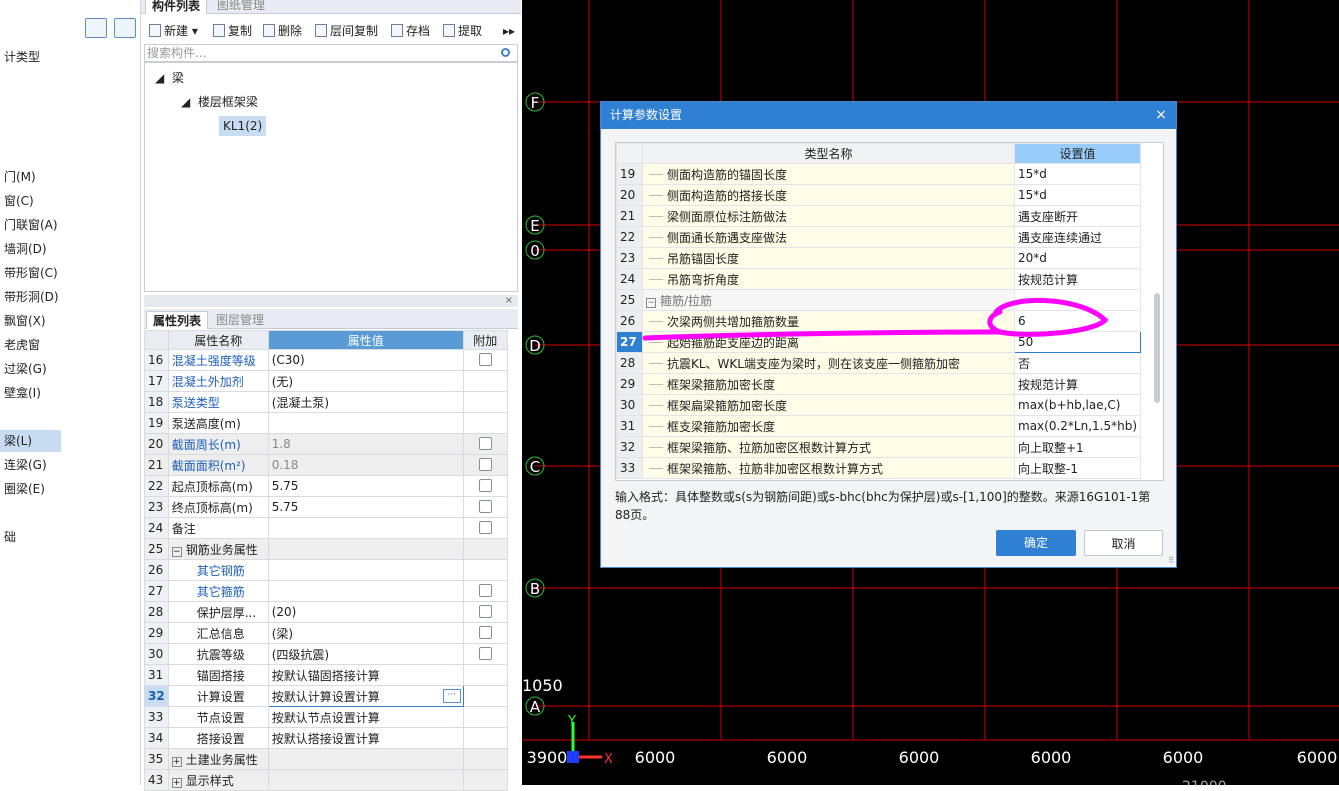  What do you see at coordinates (70, 465) in the screenshot?
I see `nav-item: 连梁(G)` at bounding box center [70, 465].